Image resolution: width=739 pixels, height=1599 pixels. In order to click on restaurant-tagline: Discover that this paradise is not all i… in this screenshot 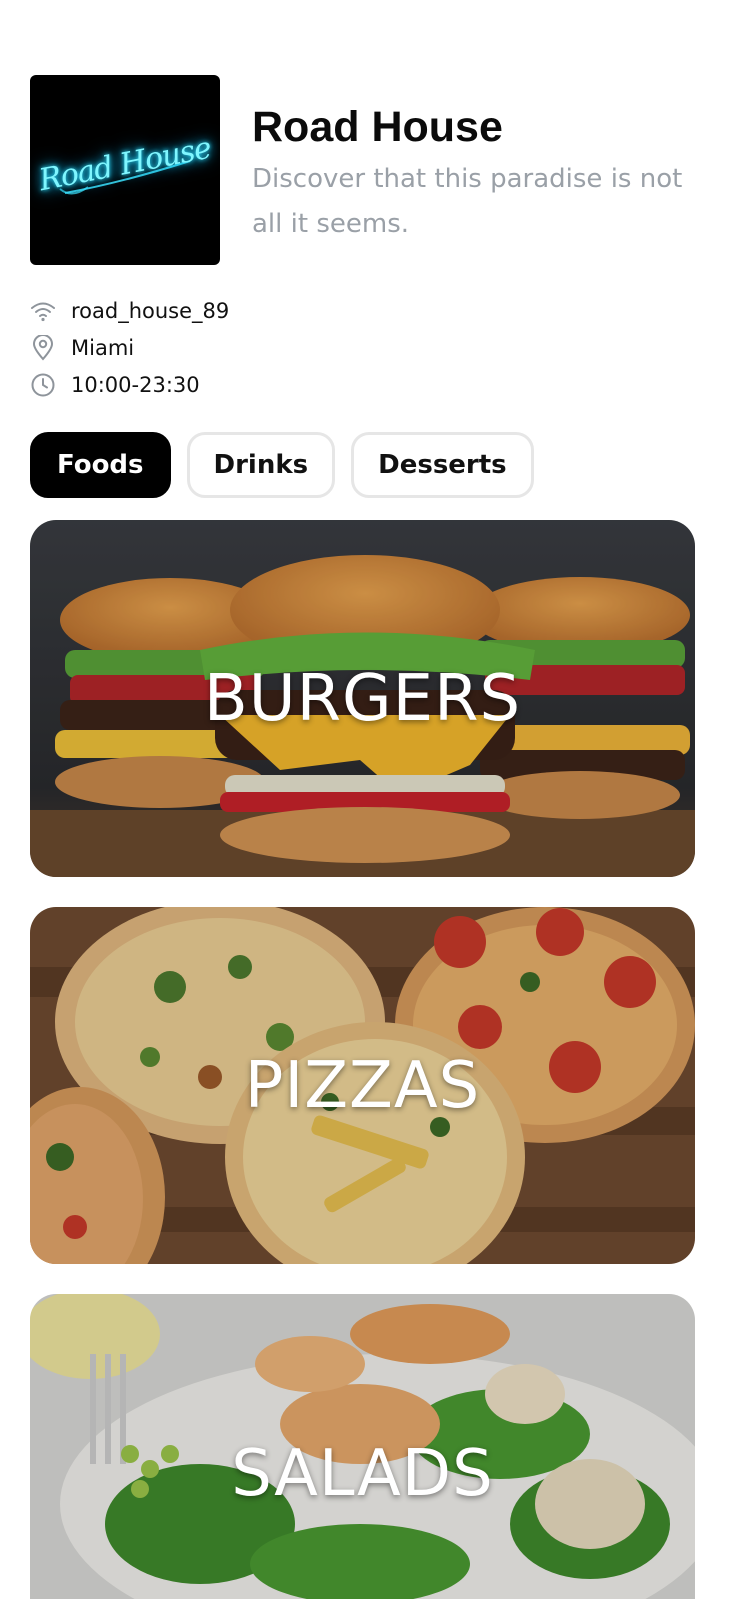, I will do `click(467, 201)`.